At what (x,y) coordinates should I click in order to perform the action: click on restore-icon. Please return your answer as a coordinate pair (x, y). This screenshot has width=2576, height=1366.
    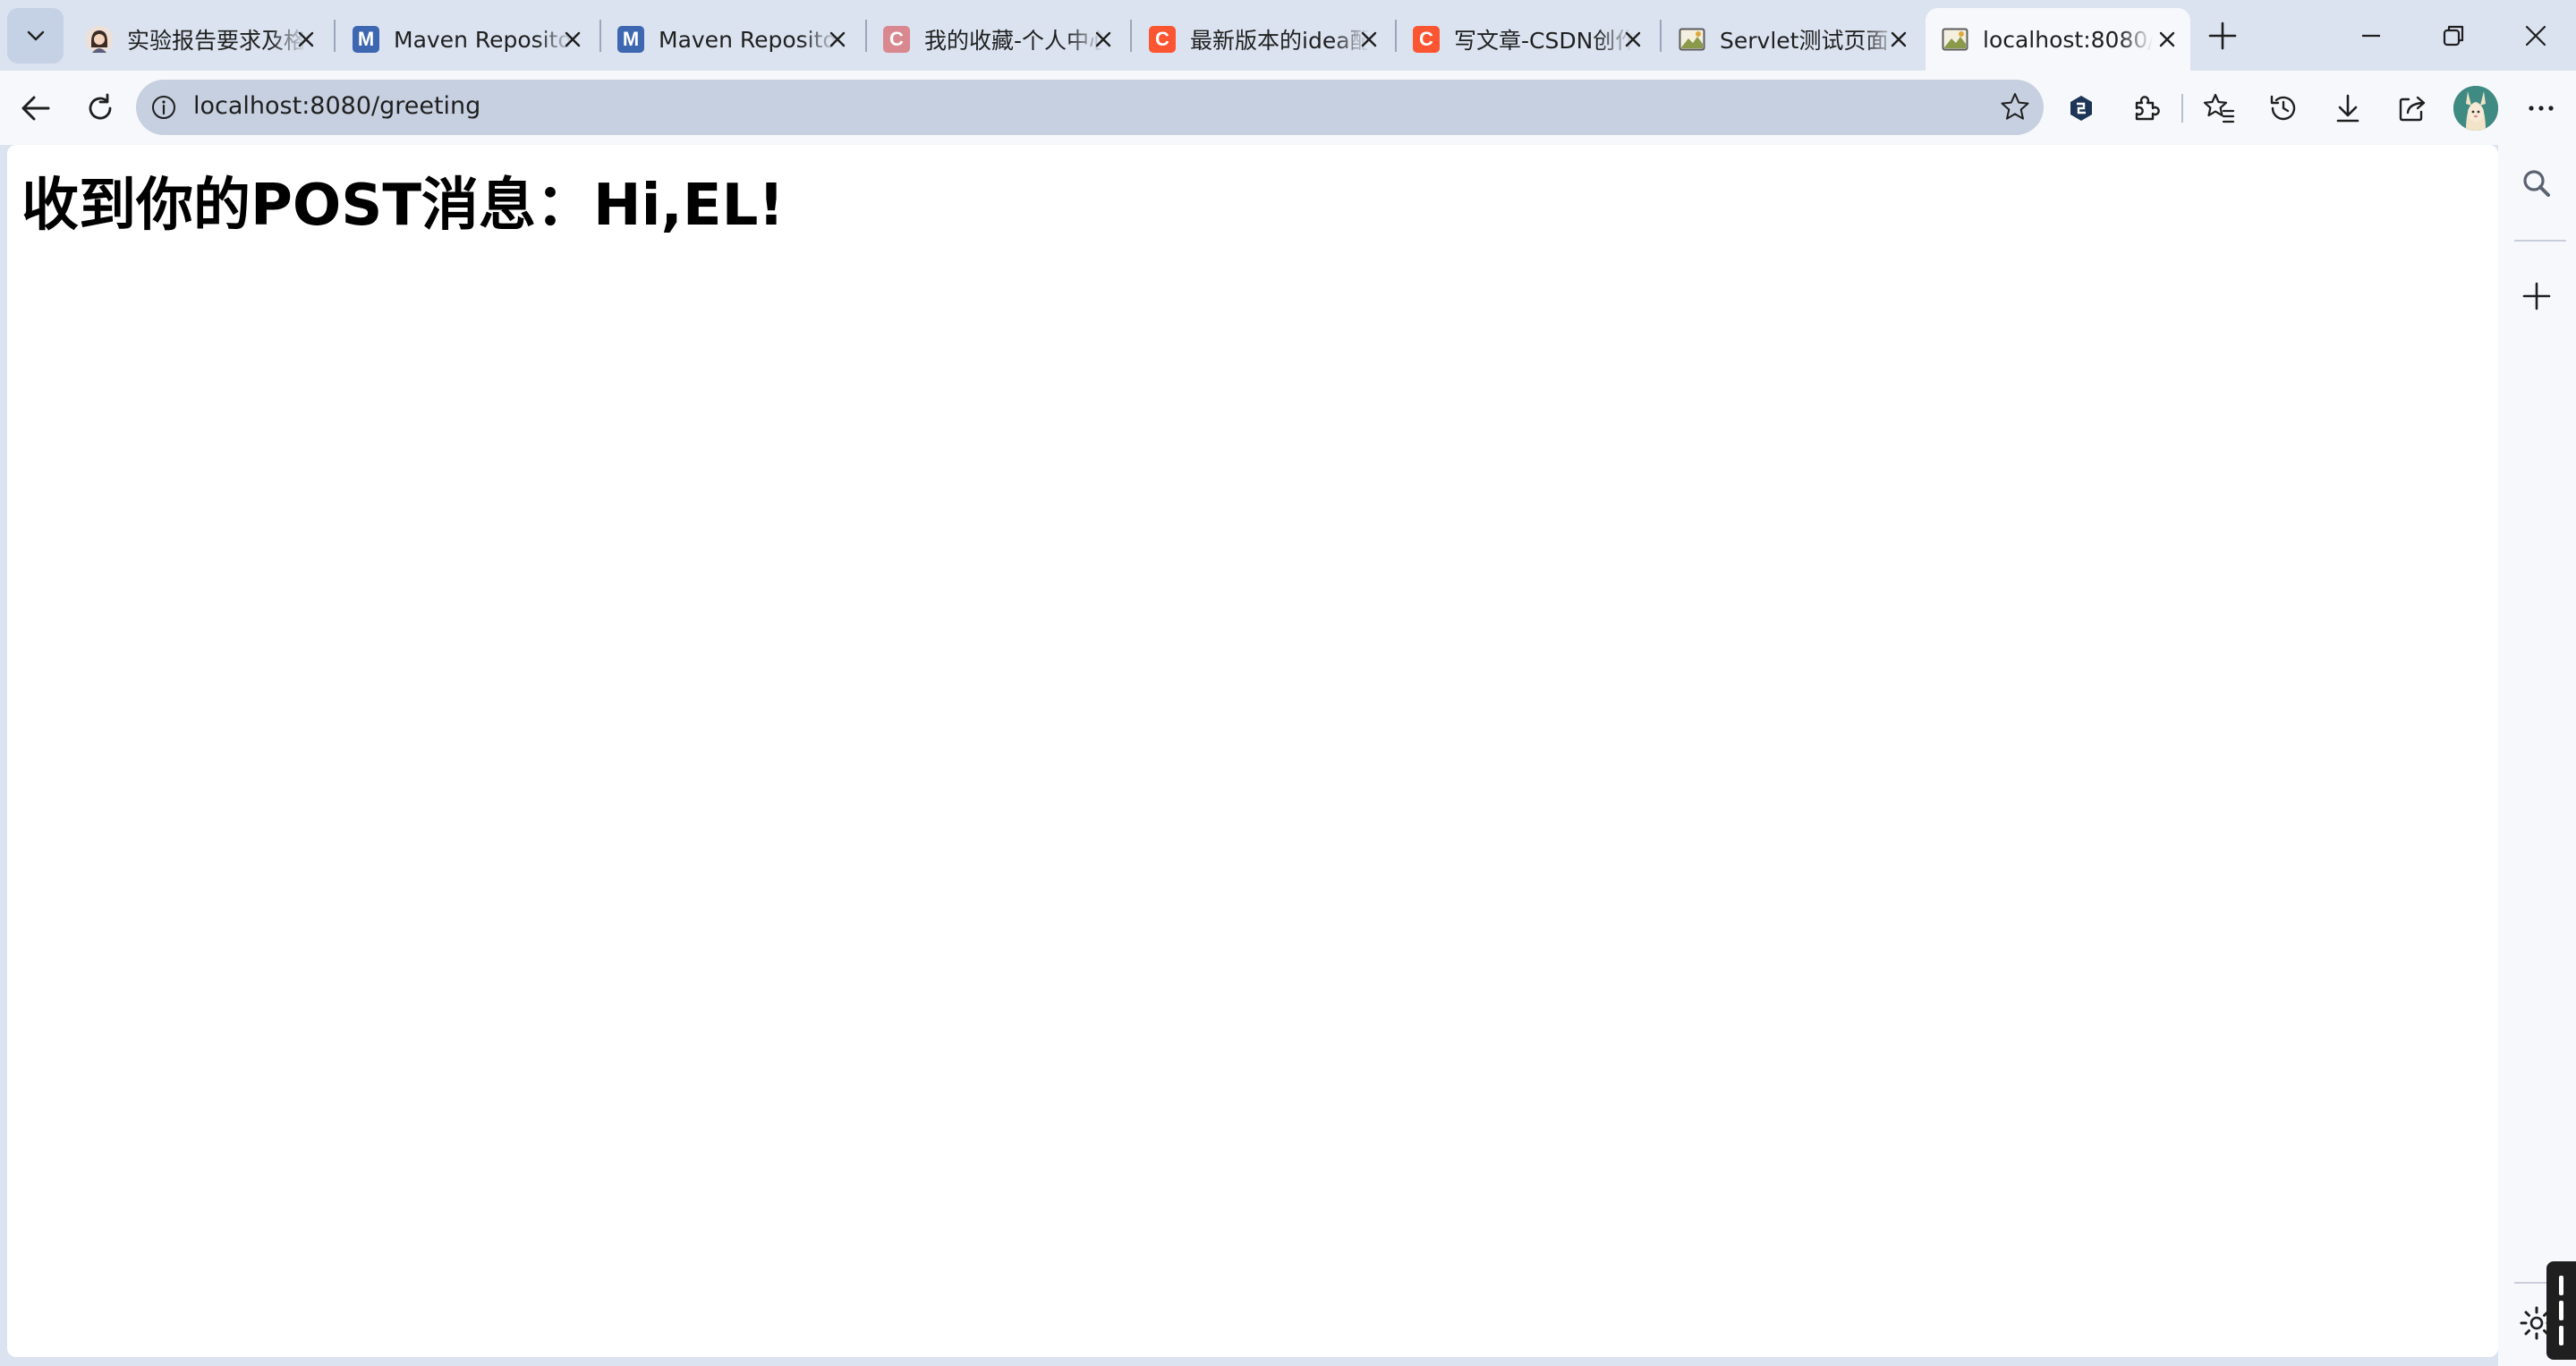
    Looking at the image, I should click on (2453, 36).